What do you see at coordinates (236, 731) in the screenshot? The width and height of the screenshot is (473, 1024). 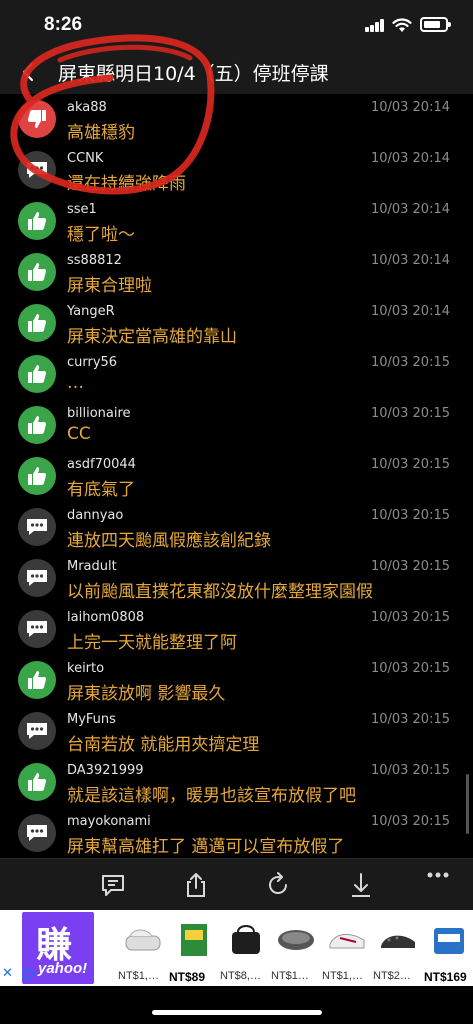 I see `comment-row: MyFuns 10/03 20:15 台南若放 就能用夾擠定理` at bounding box center [236, 731].